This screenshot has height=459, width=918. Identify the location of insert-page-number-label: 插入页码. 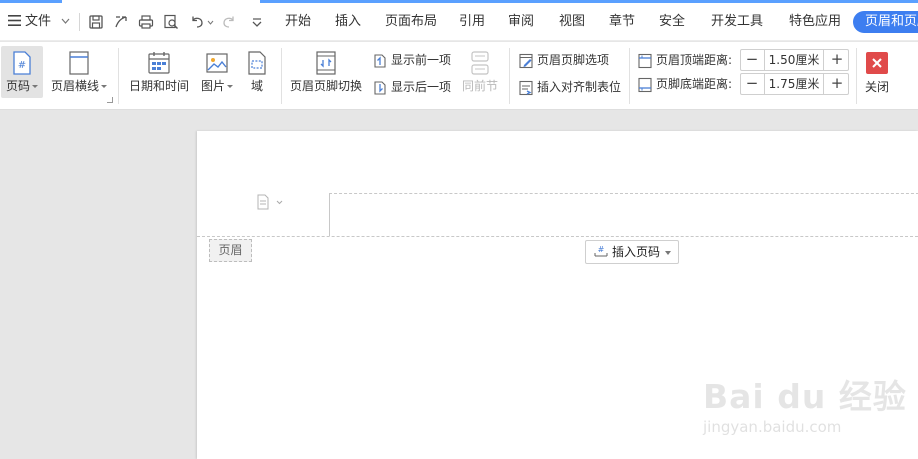
(636, 252).